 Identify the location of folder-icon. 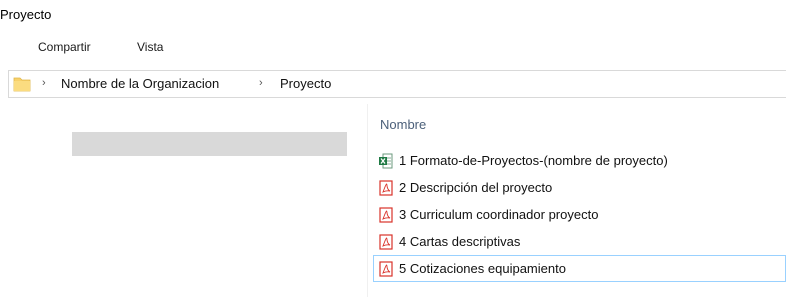
(22, 84).